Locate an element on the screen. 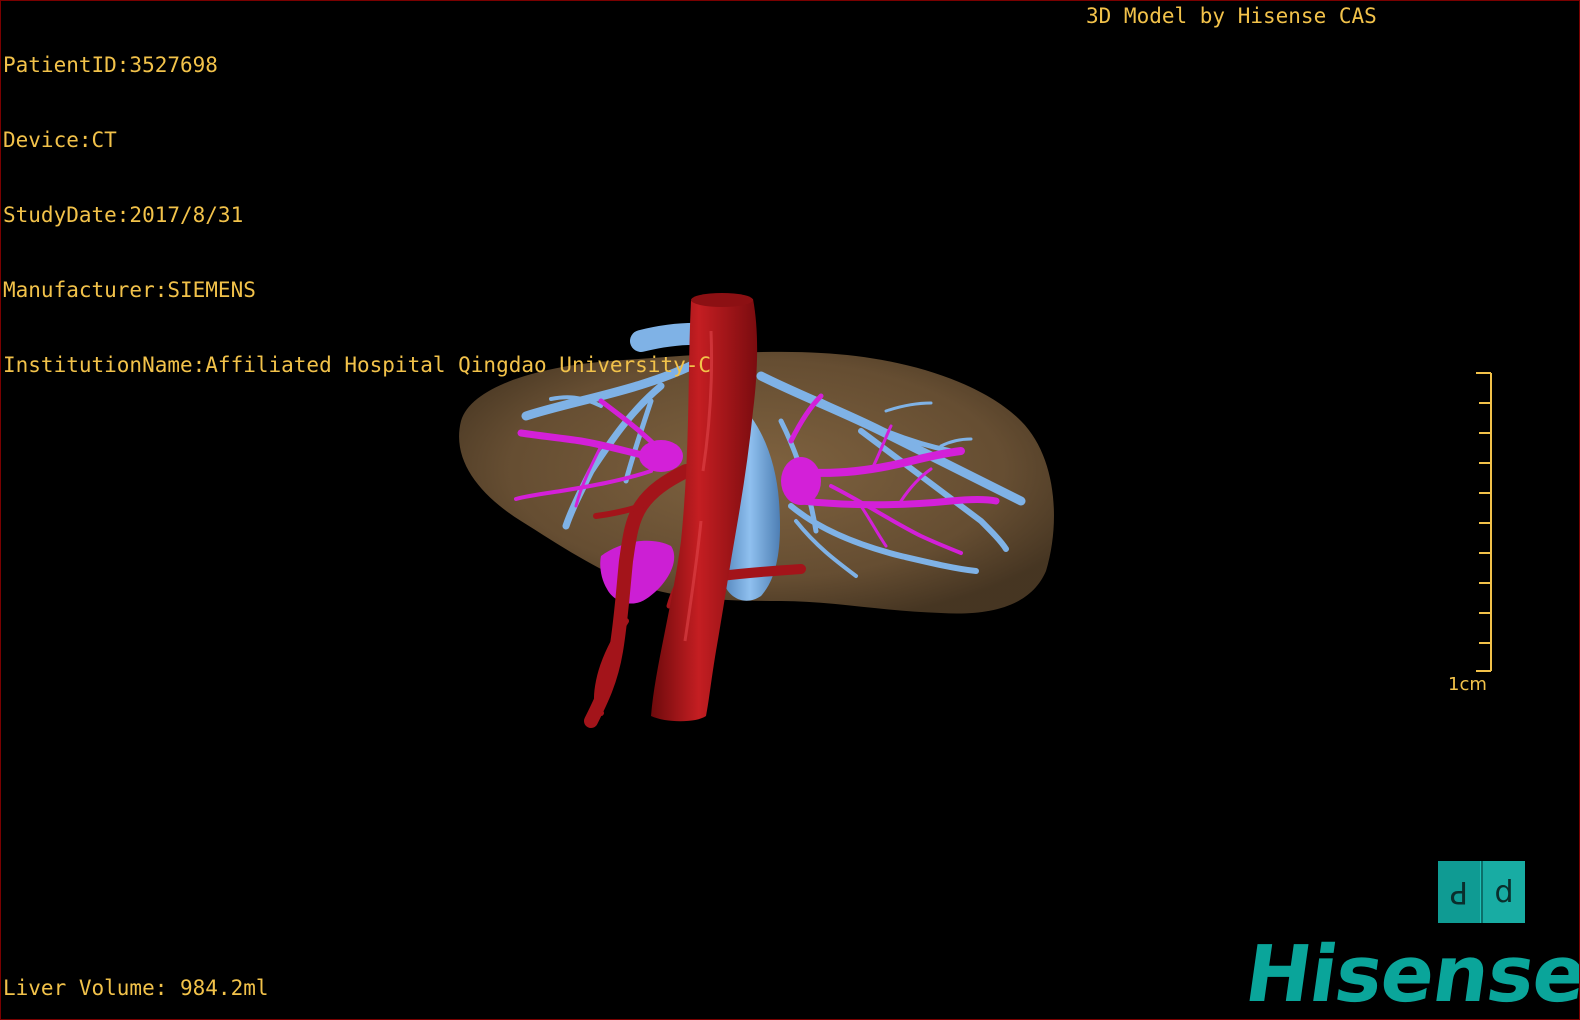 The image size is (1580, 1020). device-text: Device:CT is located at coordinates (60, 140).